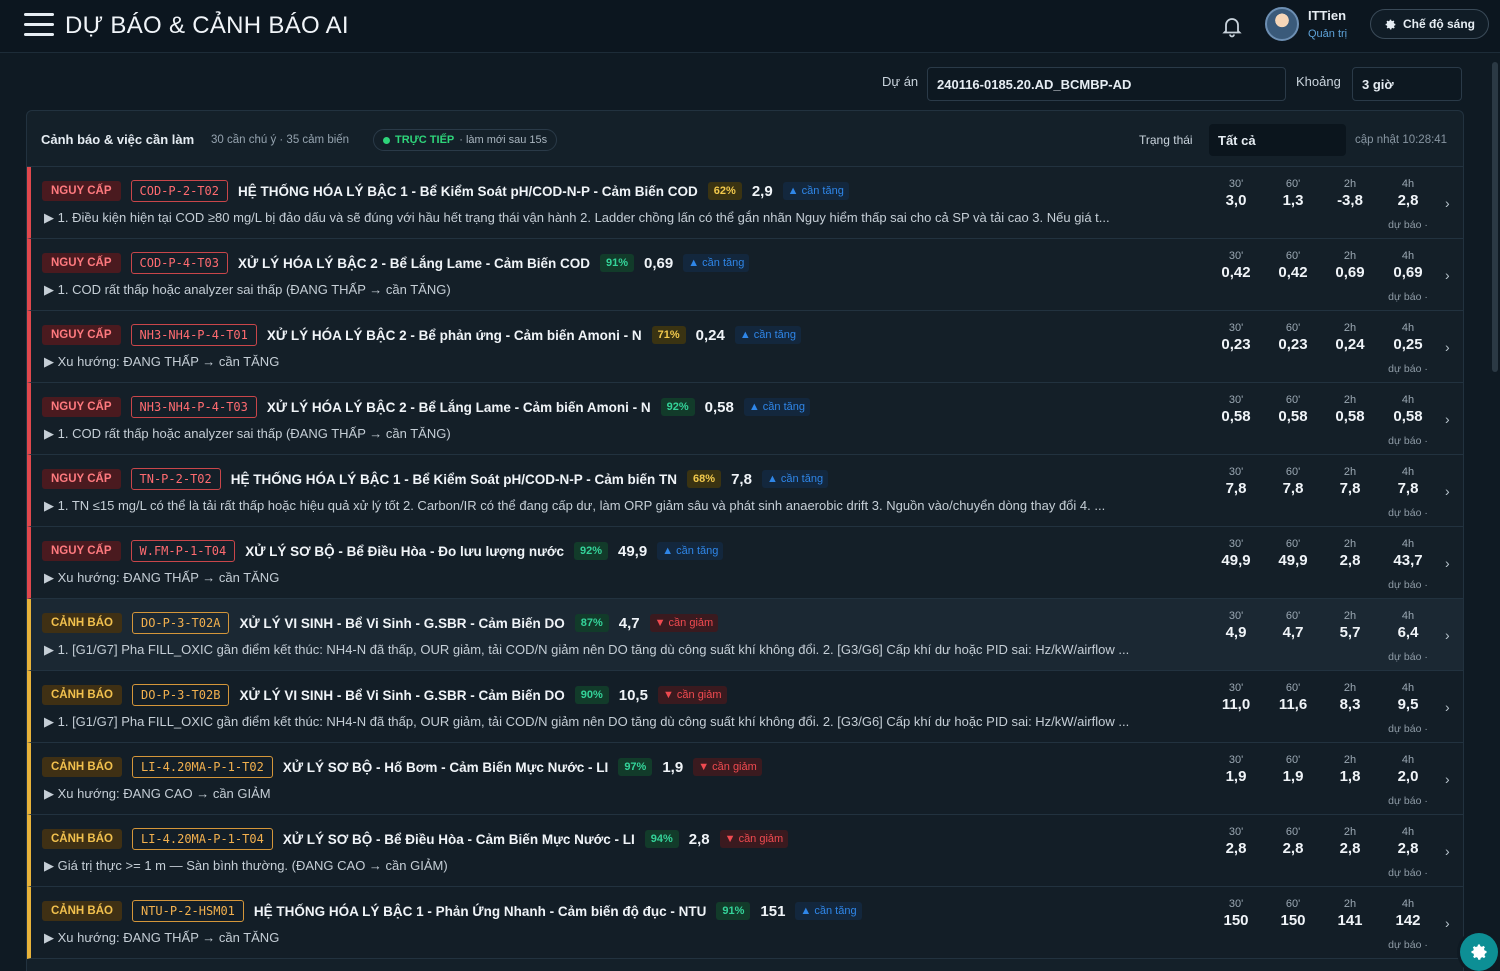  Describe the element at coordinates (386, 140) in the screenshot. I see `live-dot-icon` at that location.